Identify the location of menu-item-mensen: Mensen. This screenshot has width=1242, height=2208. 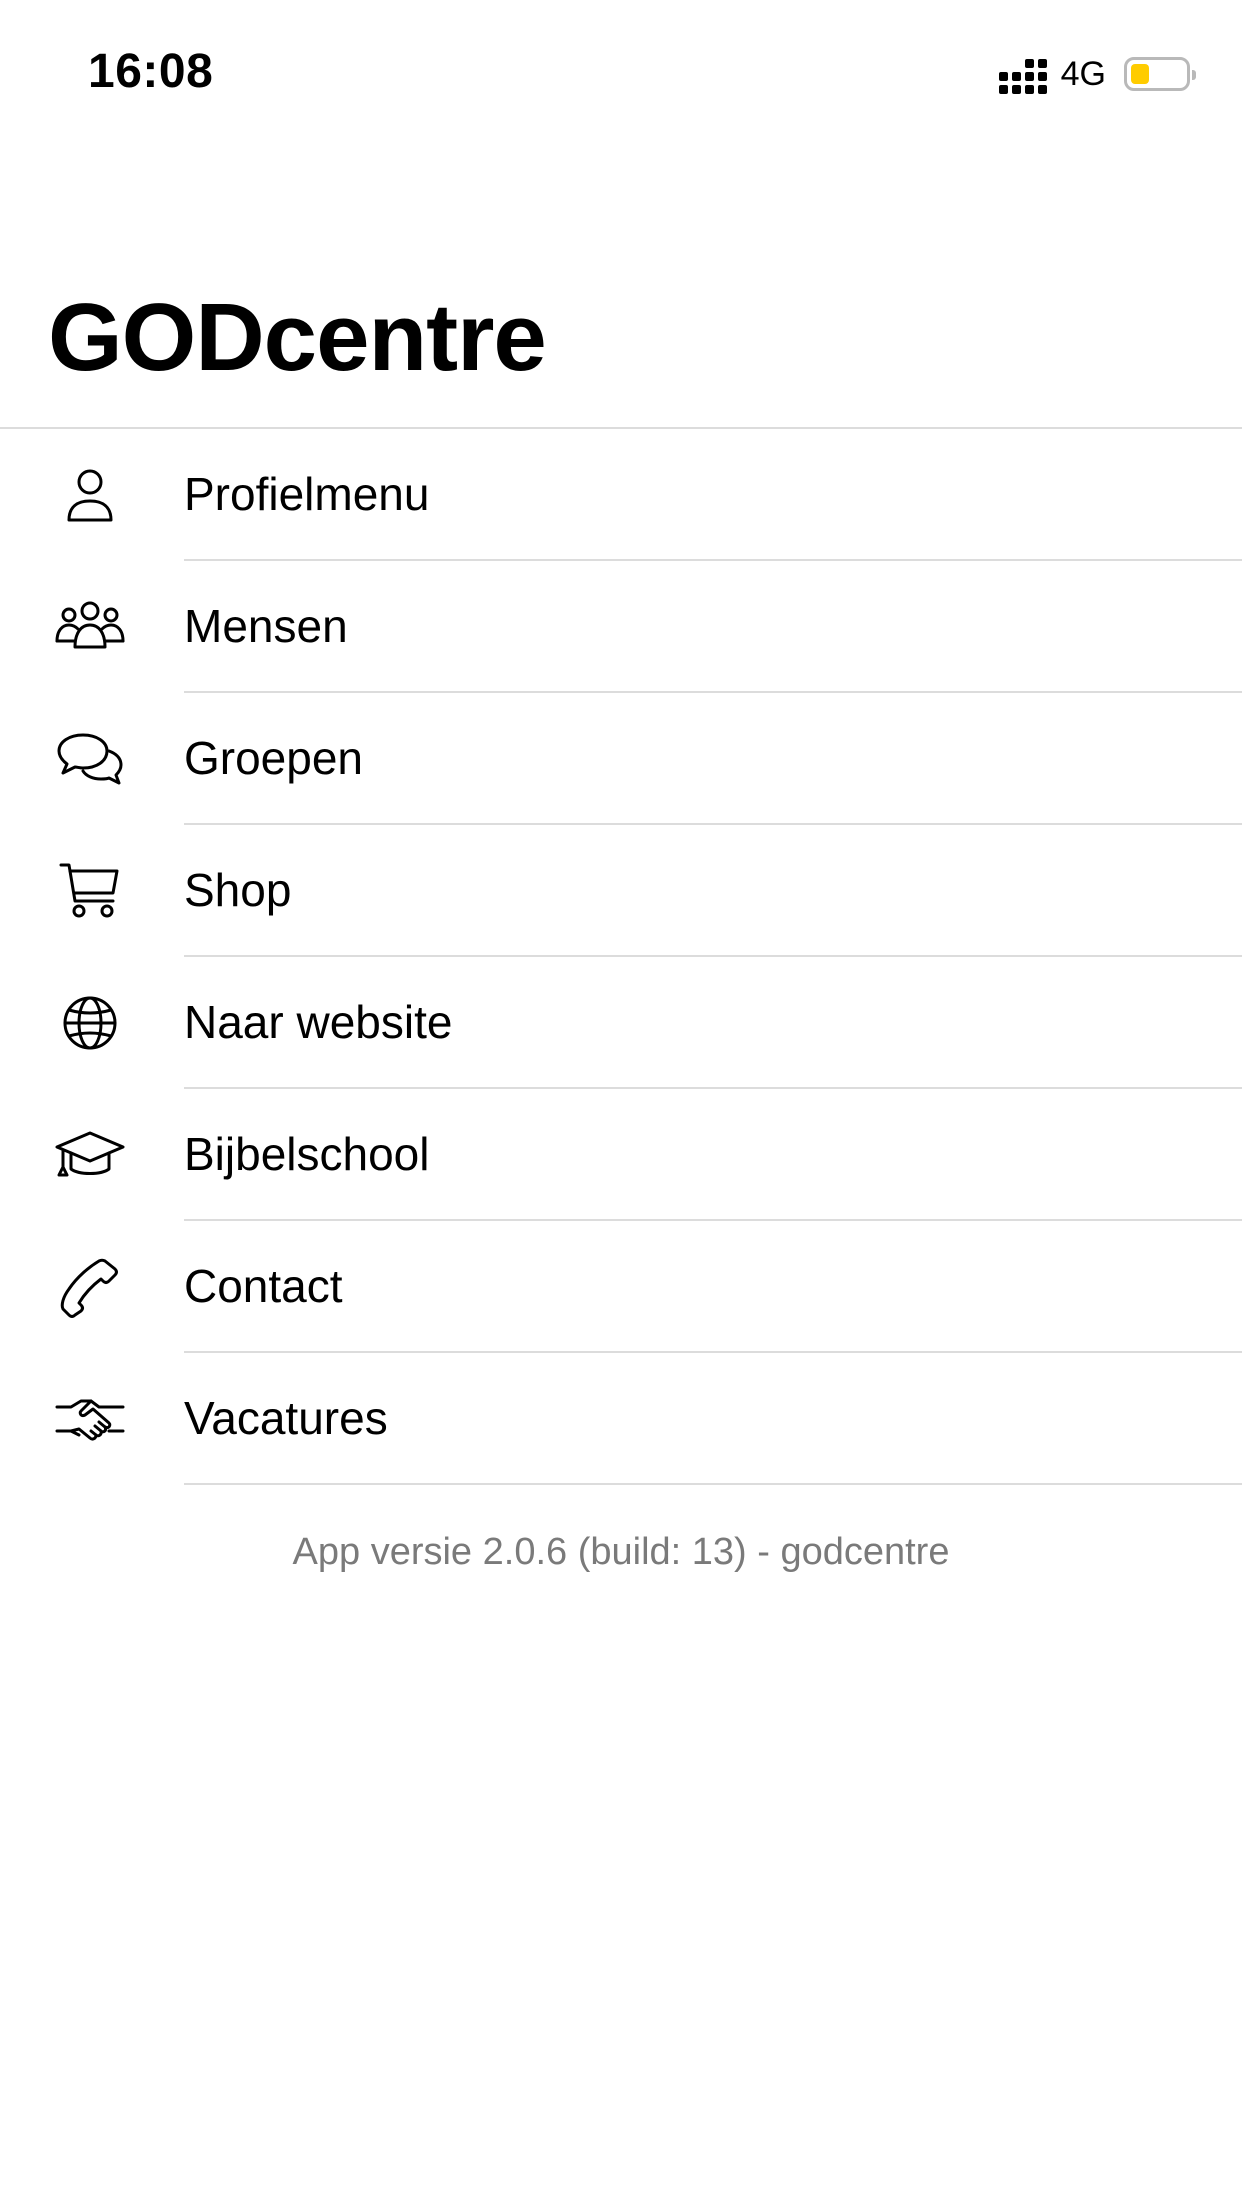
(621, 627).